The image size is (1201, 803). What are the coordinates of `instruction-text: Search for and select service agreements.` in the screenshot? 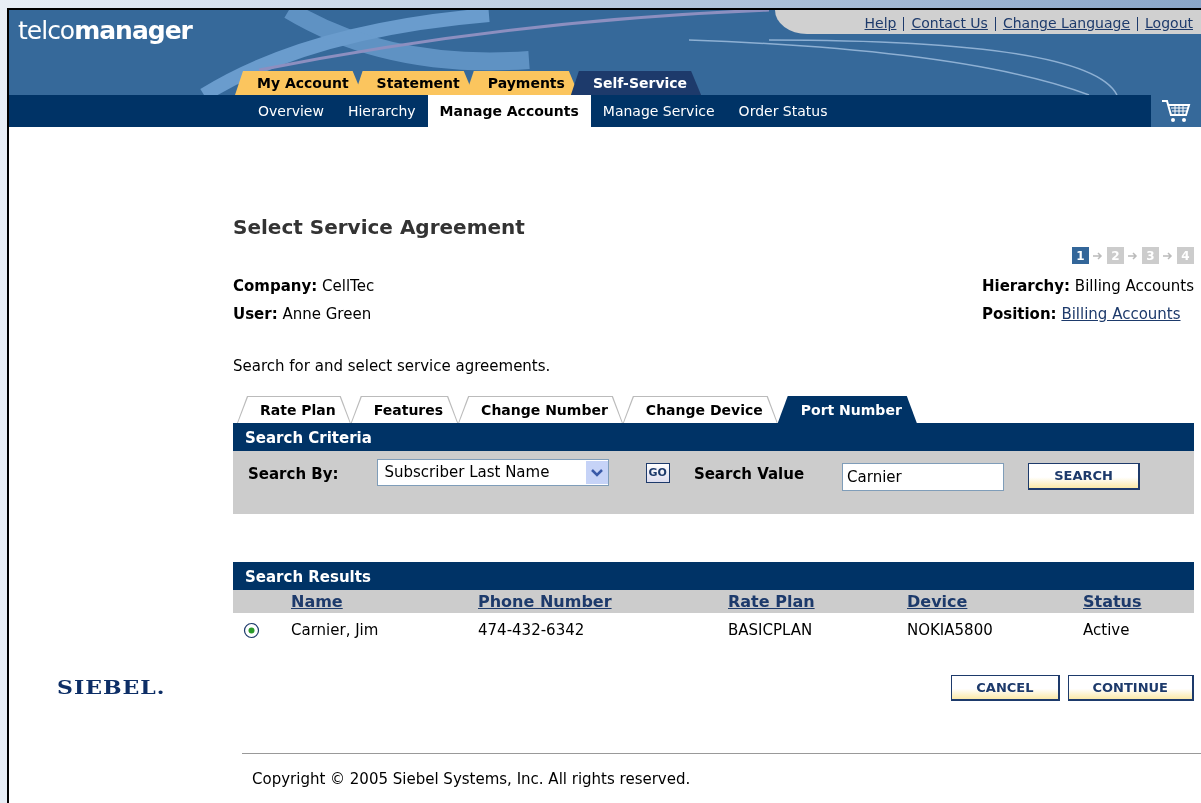 It's located at (392, 366).